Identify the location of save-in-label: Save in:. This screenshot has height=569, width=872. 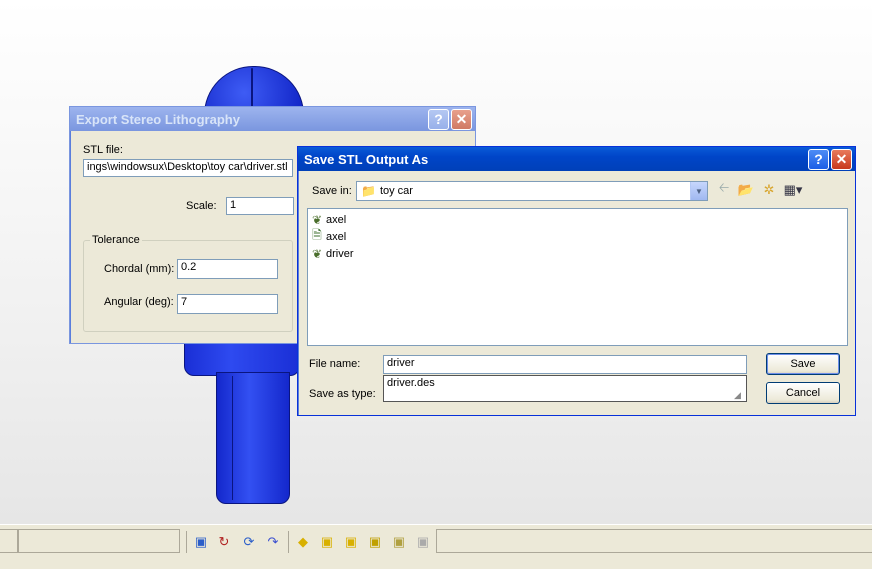
(332, 191).